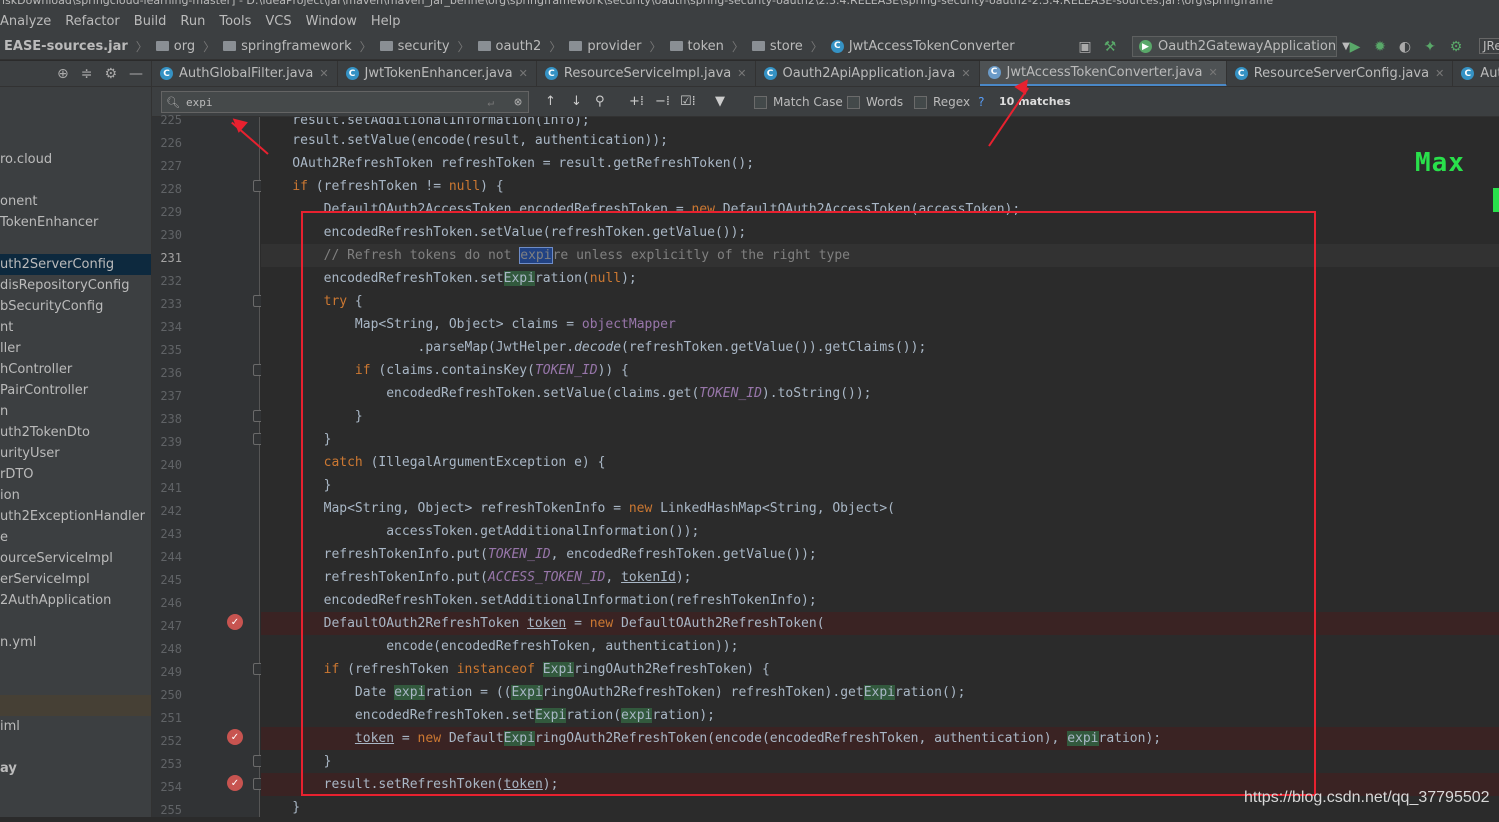  Describe the element at coordinates (868, 73) in the screenshot. I see `tab-oauth2apiapplication: C Oauth2ApiApplication.java ✕` at that location.